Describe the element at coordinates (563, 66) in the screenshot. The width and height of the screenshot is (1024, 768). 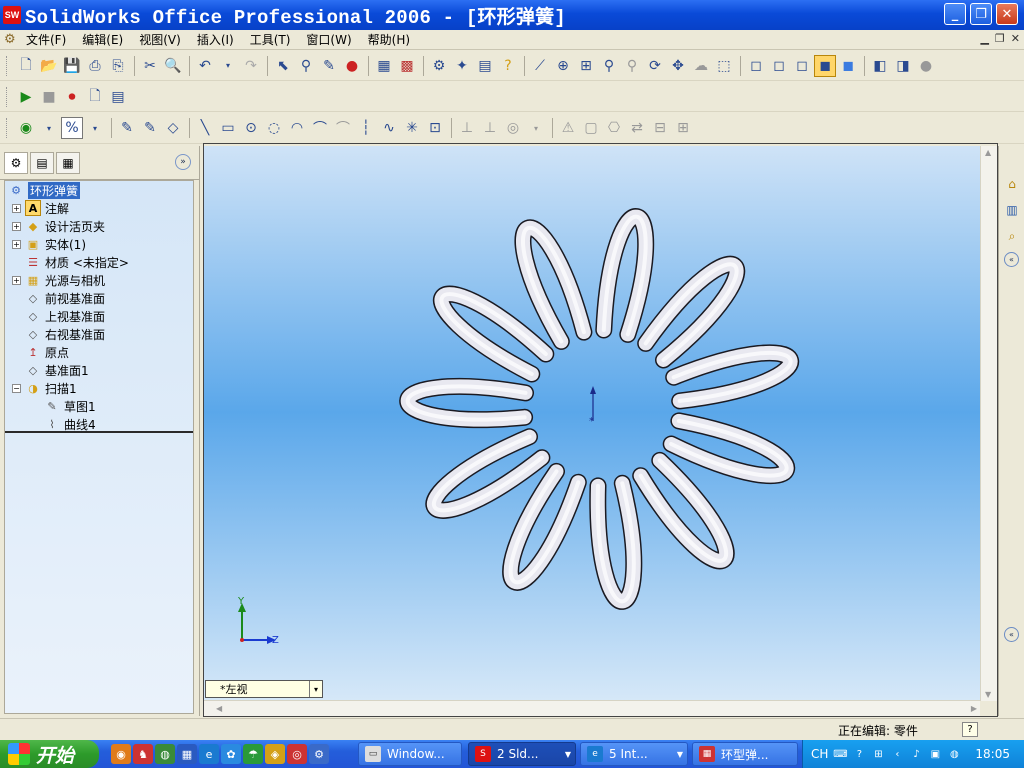
I see `zoom-fit-icon: ⊕` at that location.